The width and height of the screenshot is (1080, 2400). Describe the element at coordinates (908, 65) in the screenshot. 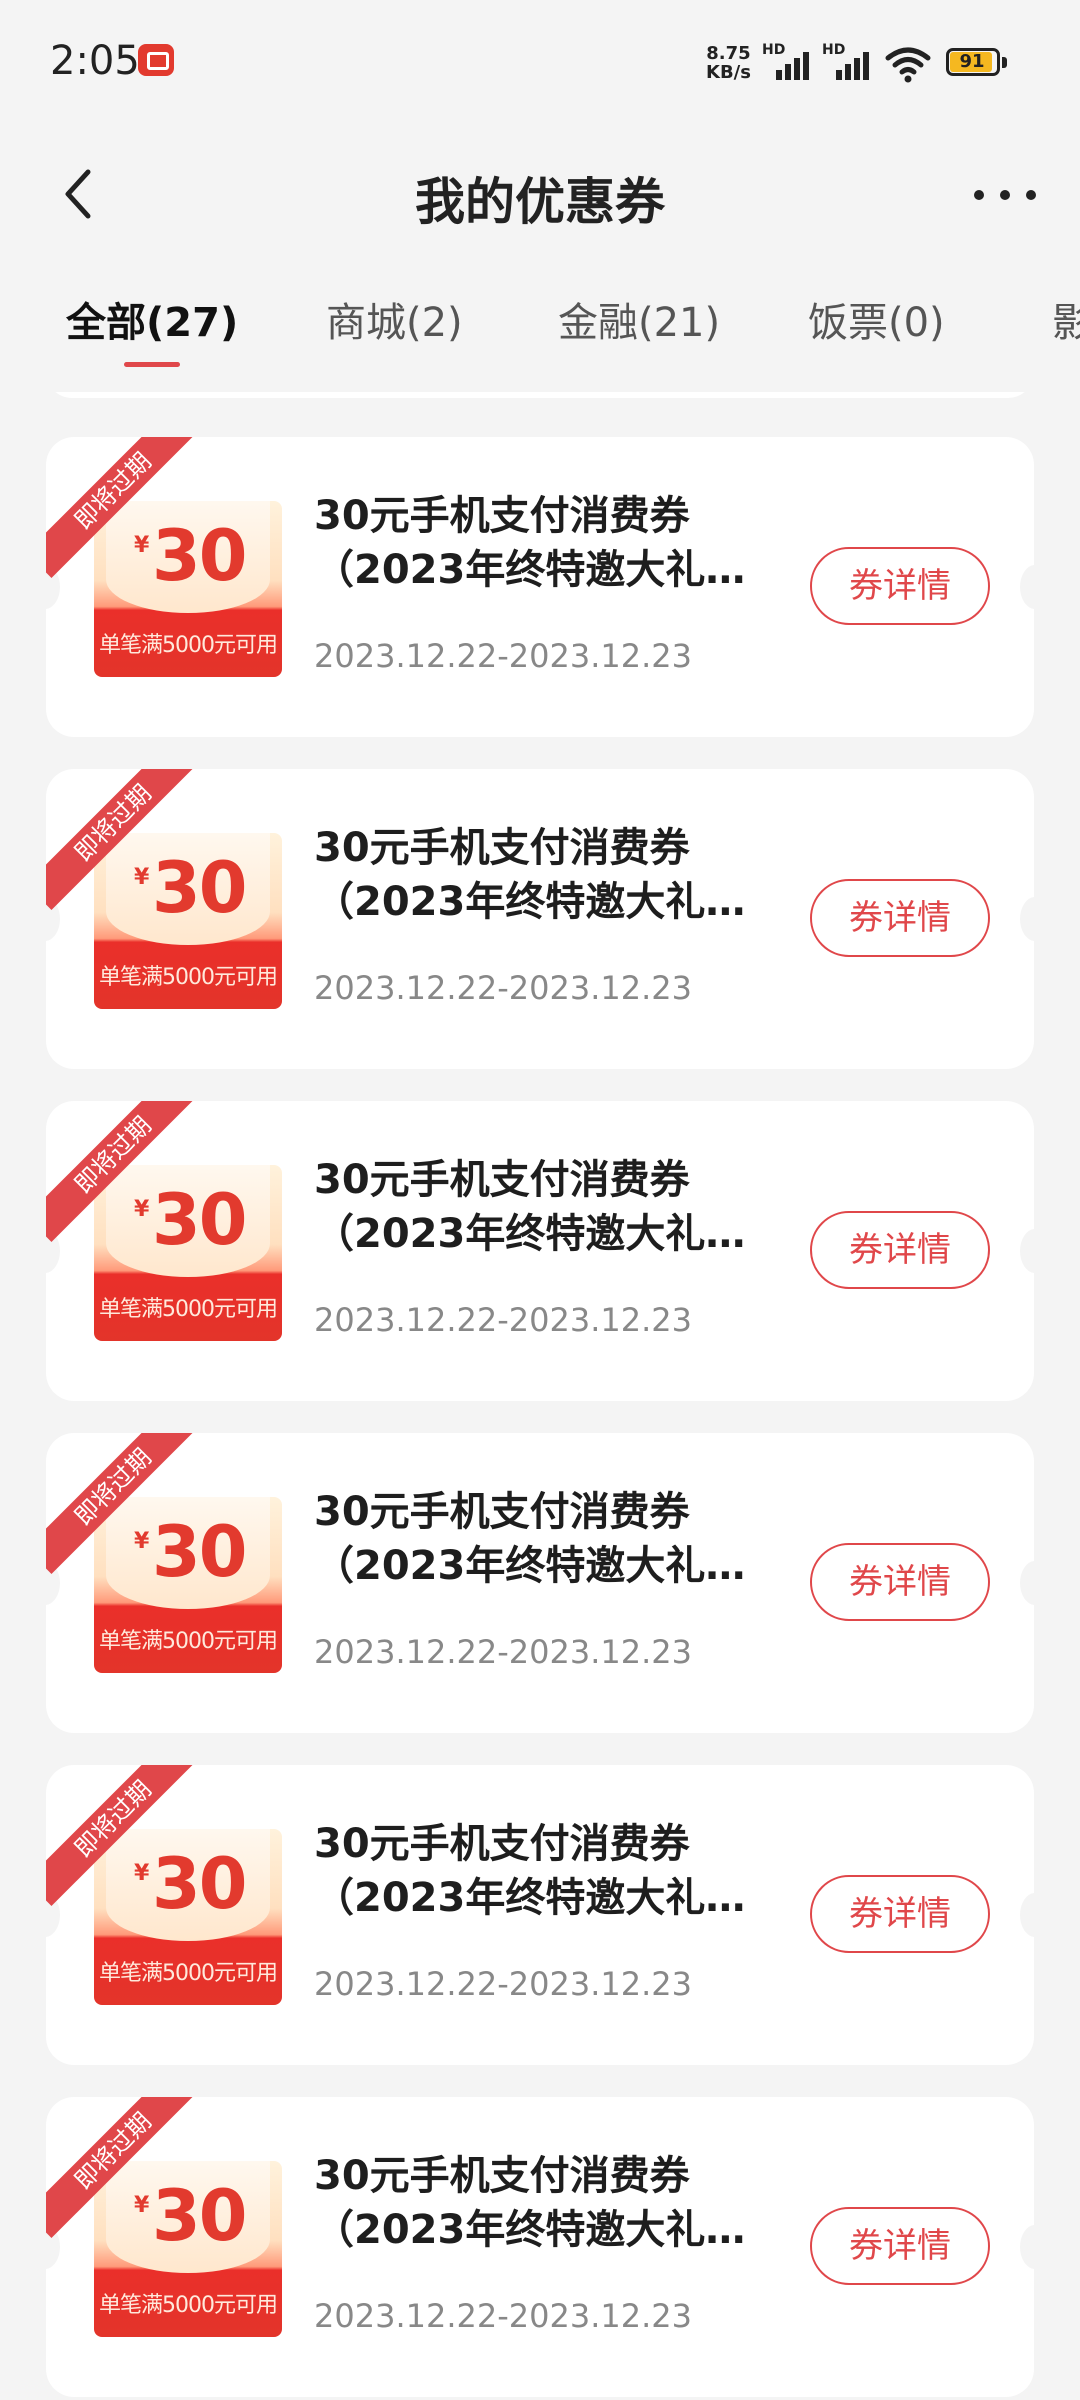

I see `wifi-icon` at that location.